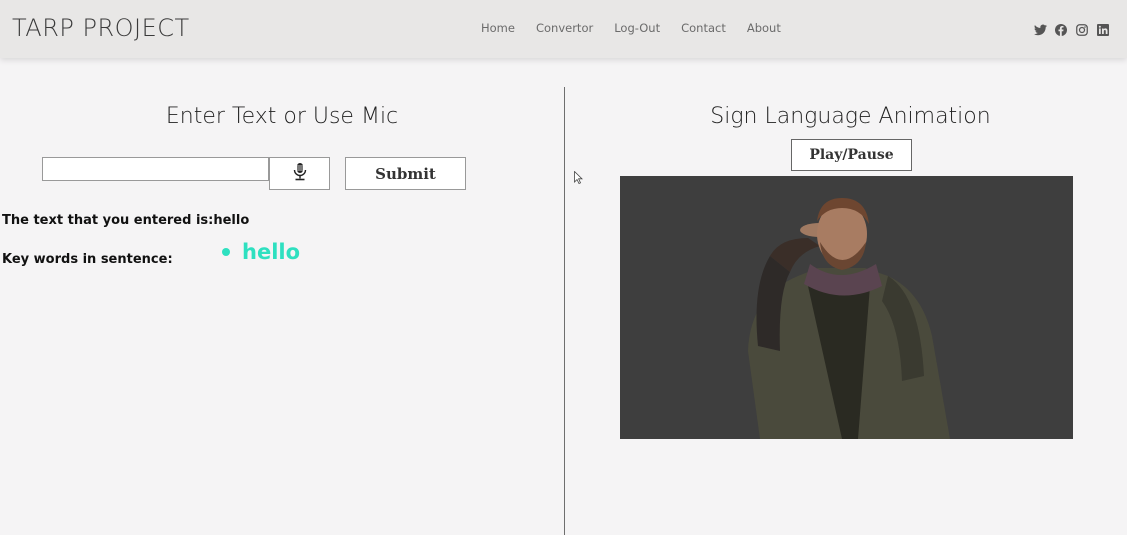 The width and height of the screenshot is (1127, 535). What do you see at coordinates (405, 173) in the screenshot?
I see `submit-button: Submit` at bounding box center [405, 173].